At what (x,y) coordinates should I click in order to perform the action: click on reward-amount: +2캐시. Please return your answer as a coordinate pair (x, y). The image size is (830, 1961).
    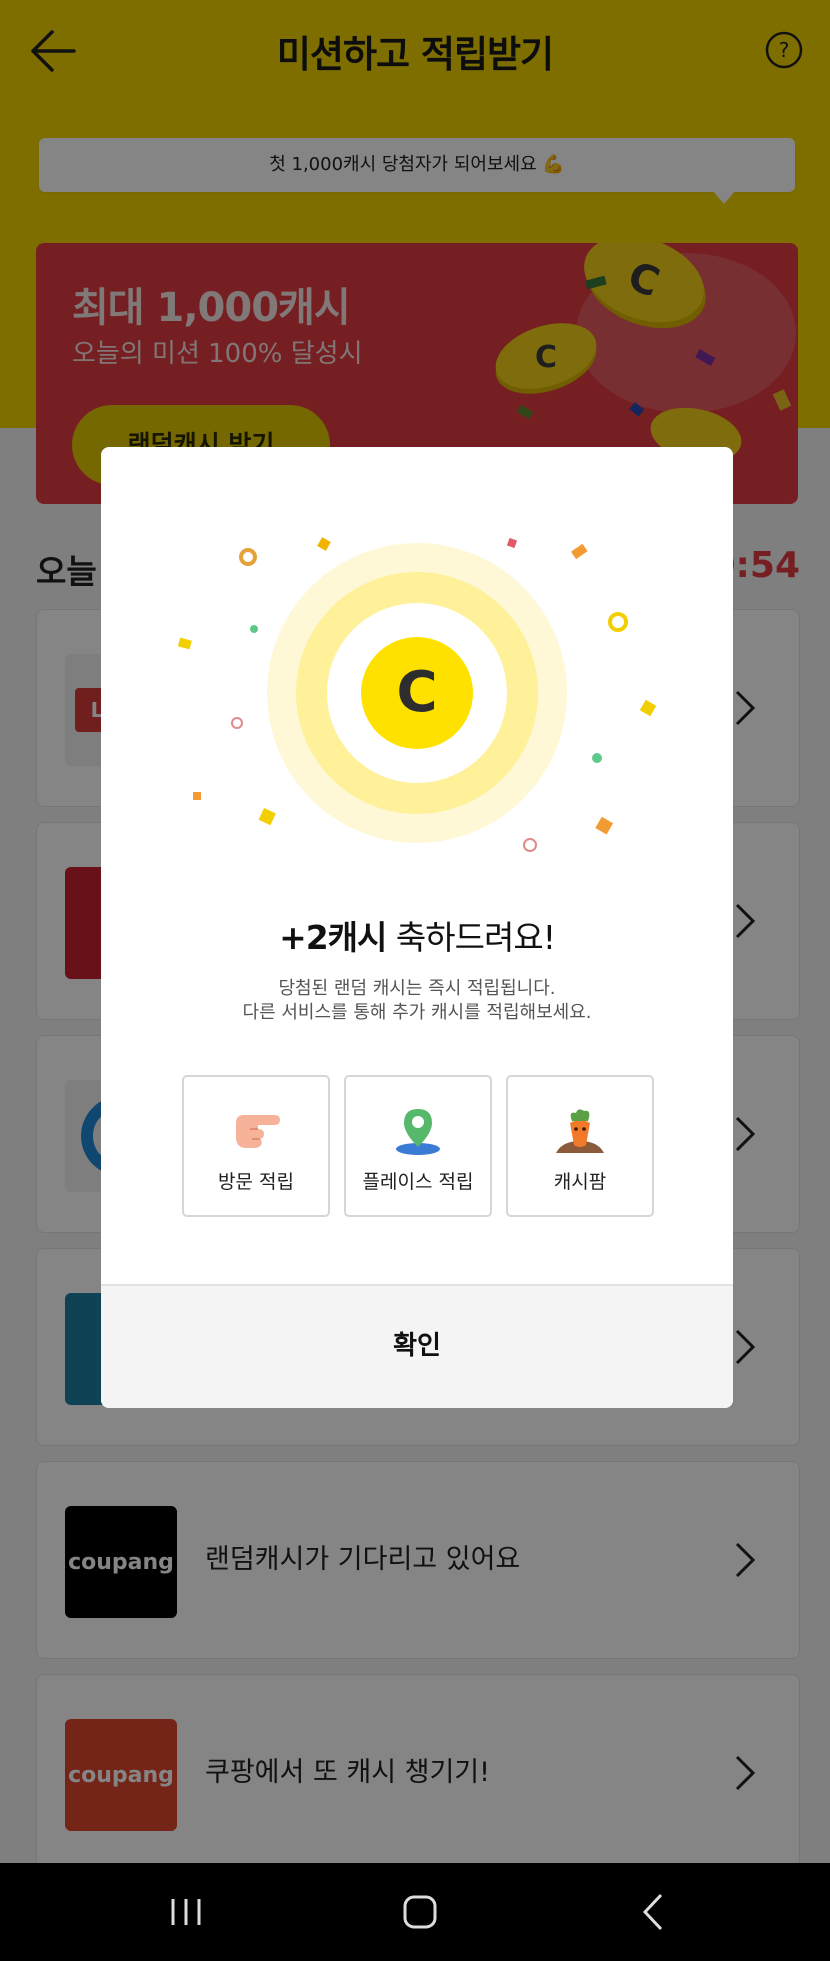
    Looking at the image, I should click on (333, 937).